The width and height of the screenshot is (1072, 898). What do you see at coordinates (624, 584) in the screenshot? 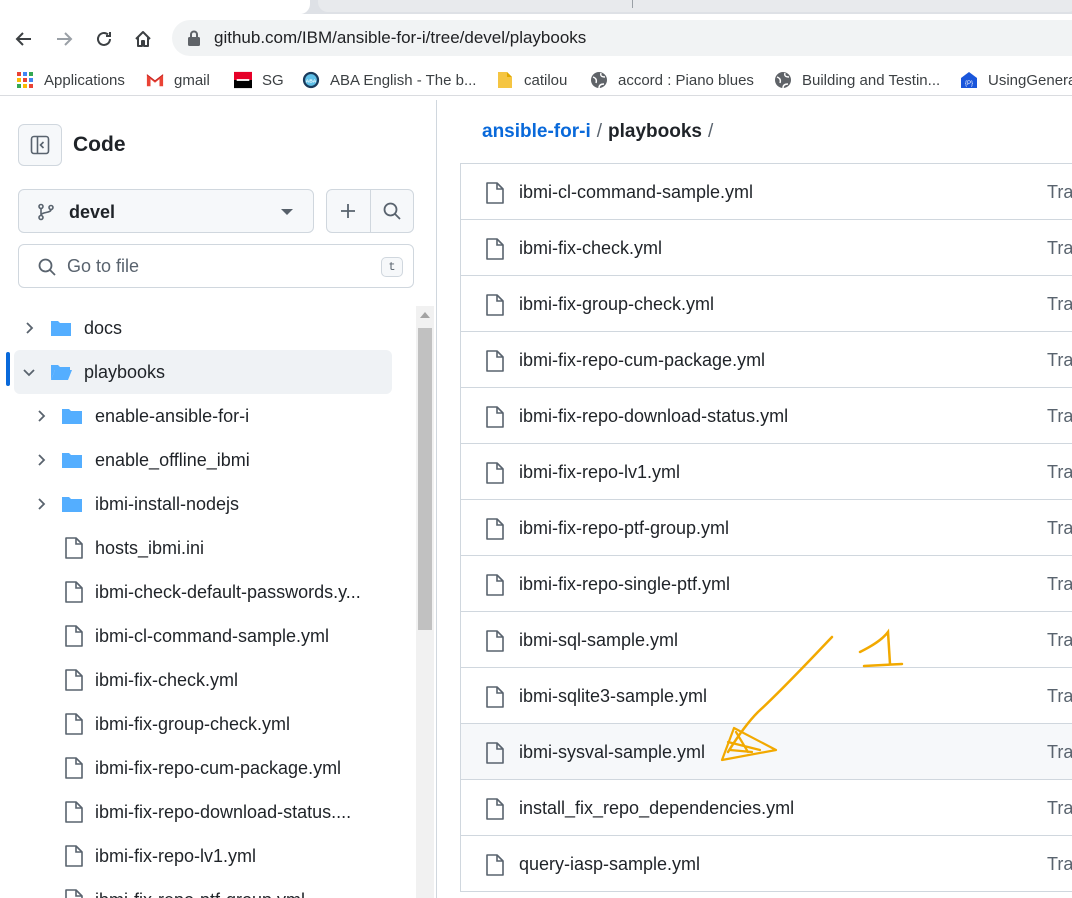
I see `file-name-link: ibmi-fix-repo-single-ptf.yml` at bounding box center [624, 584].